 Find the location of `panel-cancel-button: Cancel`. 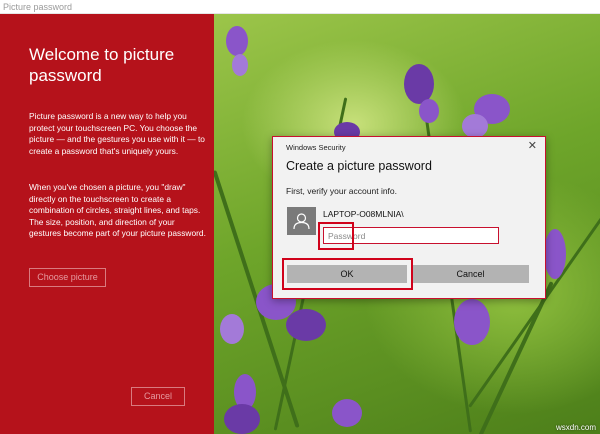

panel-cancel-button: Cancel is located at coordinates (158, 396).